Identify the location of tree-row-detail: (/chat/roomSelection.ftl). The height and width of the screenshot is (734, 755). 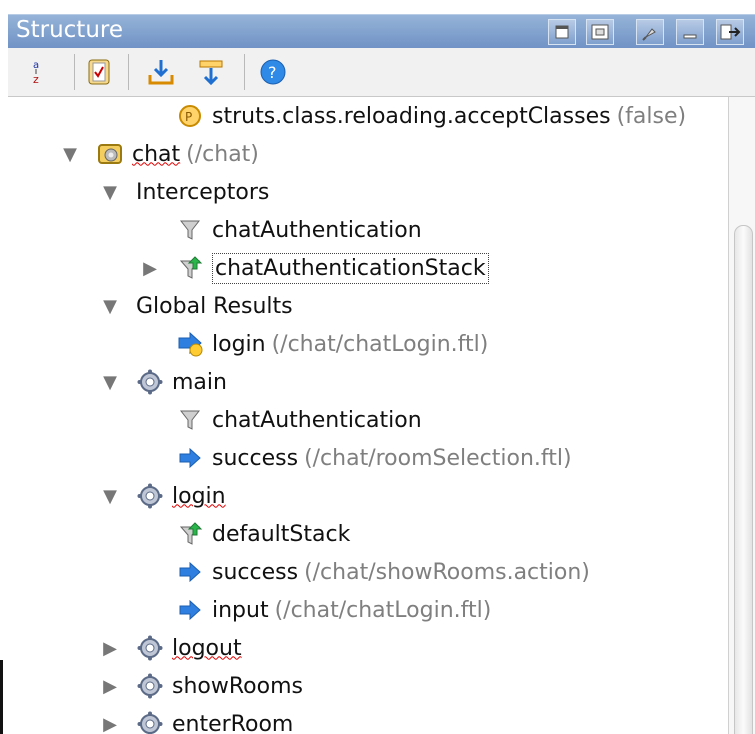
(438, 458).